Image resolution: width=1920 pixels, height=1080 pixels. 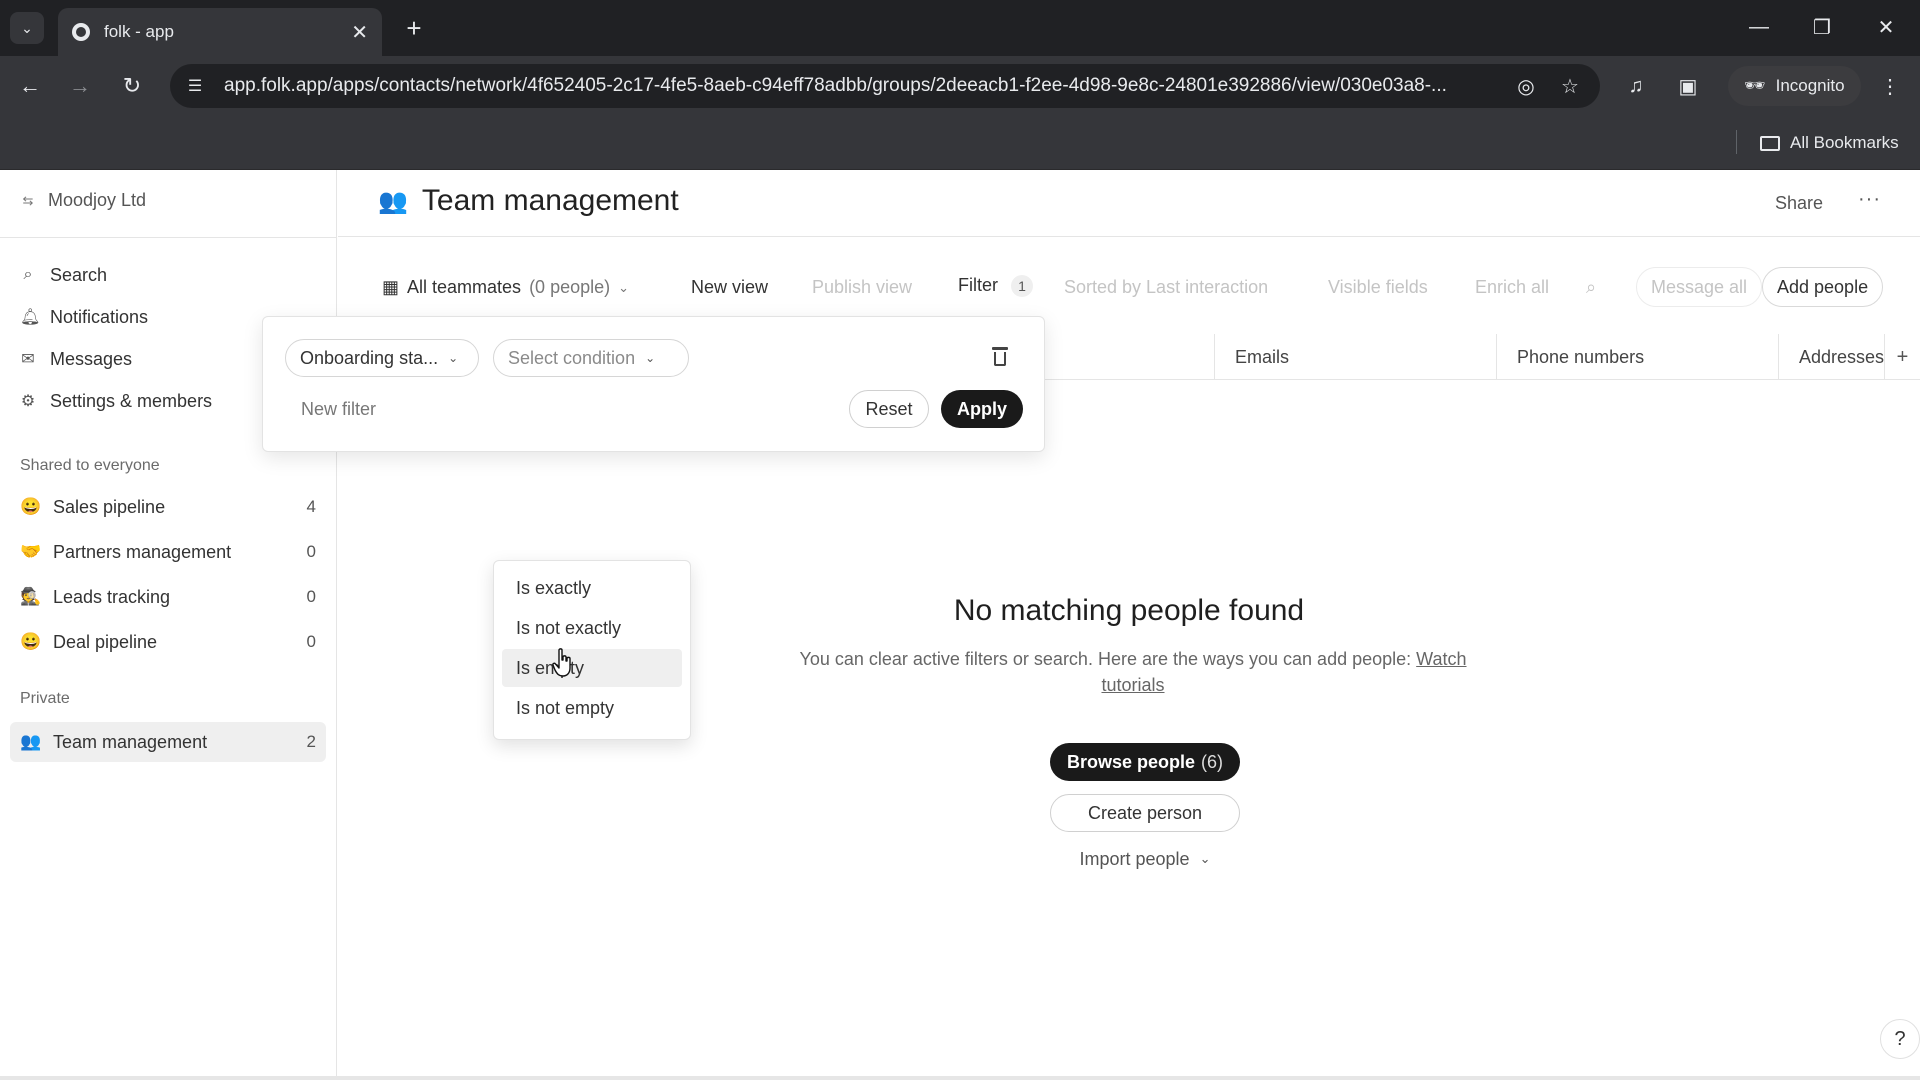 What do you see at coordinates (132, 86) in the screenshot?
I see `reload-icon: ↻` at bounding box center [132, 86].